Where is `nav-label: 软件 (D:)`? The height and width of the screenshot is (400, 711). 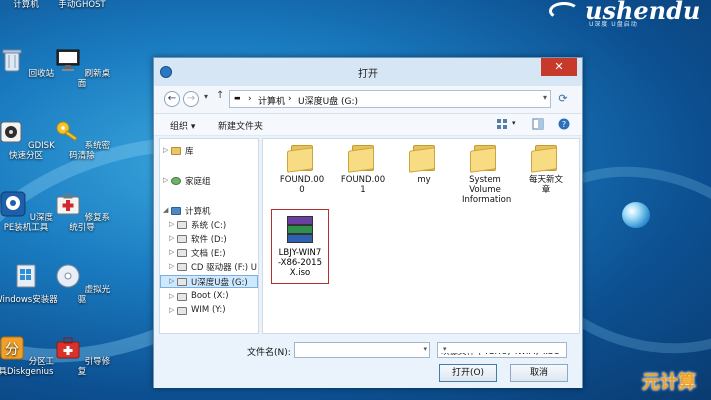
nav-label: 软件 (D:) is located at coordinates (209, 240).